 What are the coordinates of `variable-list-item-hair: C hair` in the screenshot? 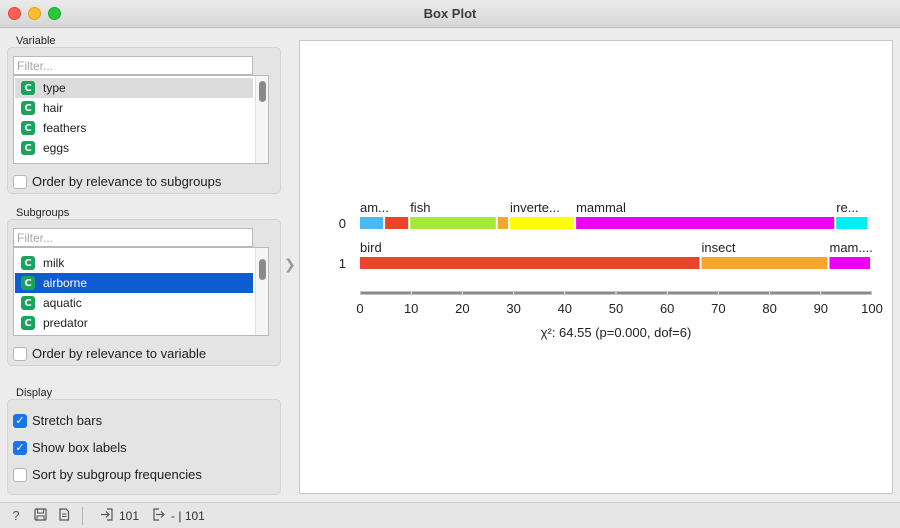 It's located at (134, 108).